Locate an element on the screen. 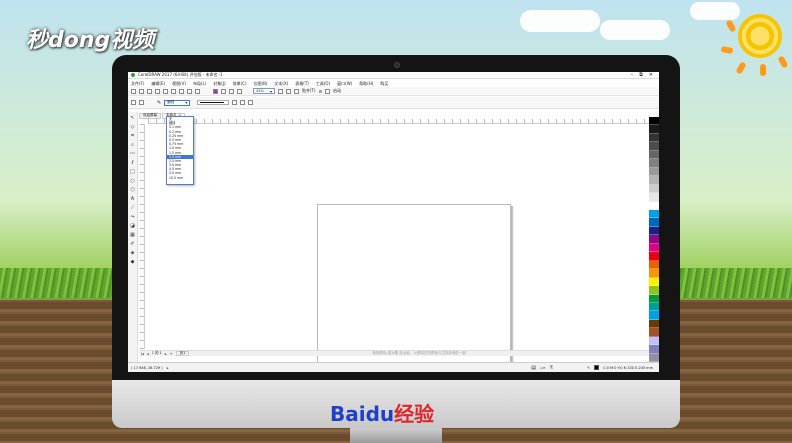  crop-tool-icon: ⌗ is located at coordinates (133, 136).